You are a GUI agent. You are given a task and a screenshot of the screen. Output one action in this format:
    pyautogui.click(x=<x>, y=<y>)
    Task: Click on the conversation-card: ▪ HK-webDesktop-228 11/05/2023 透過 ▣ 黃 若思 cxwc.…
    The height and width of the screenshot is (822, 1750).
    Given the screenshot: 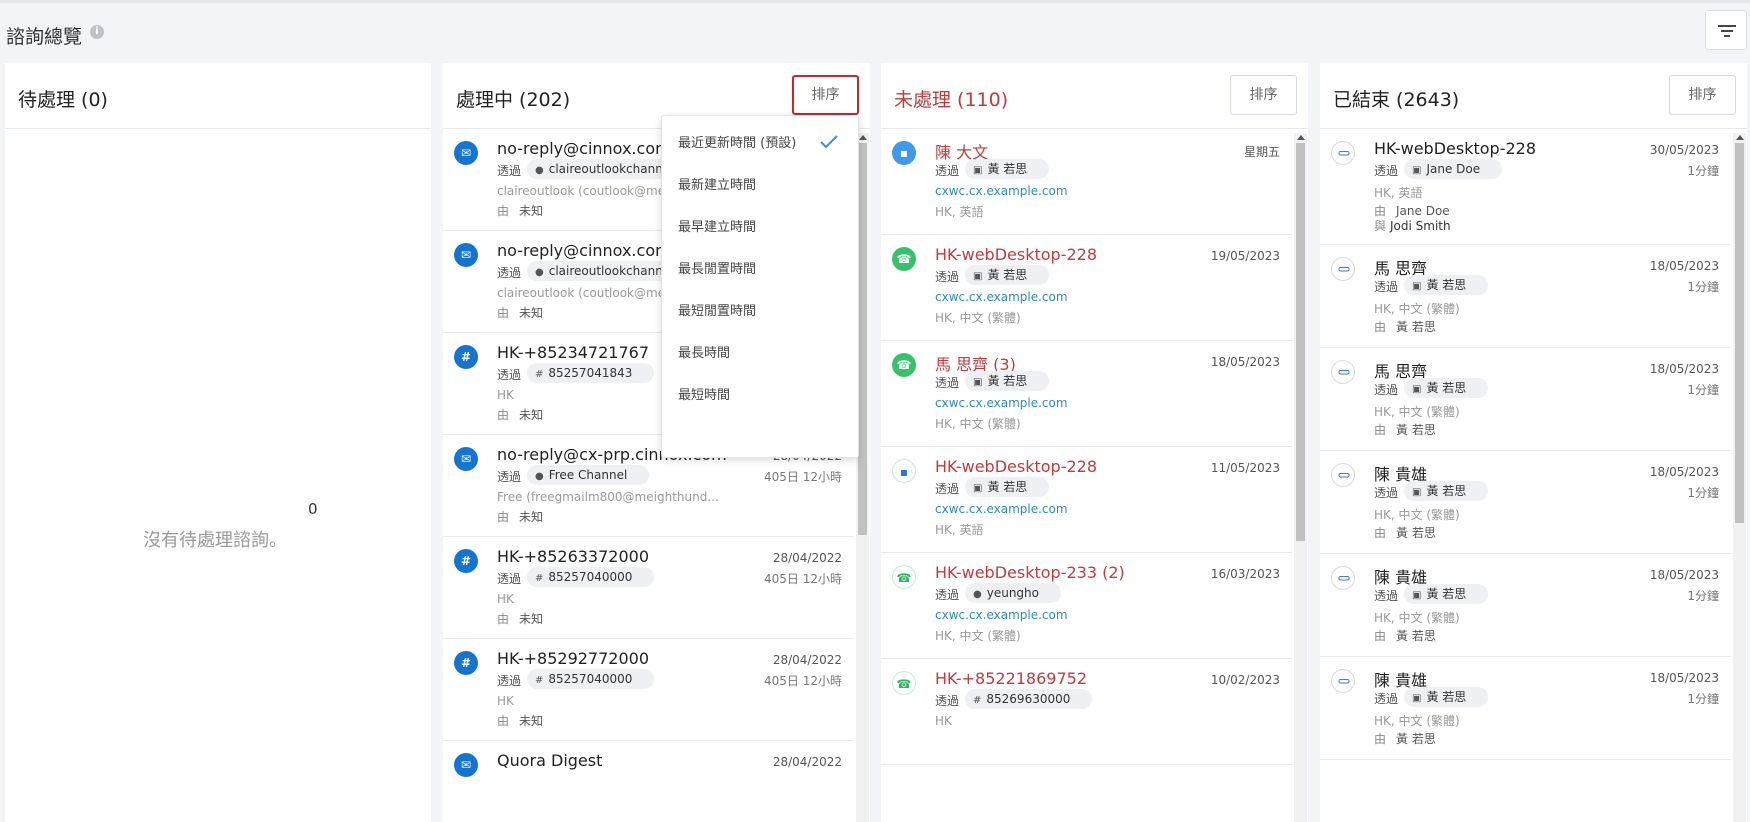 What is the action you would take?
    pyautogui.click(x=1086, y=500)
    